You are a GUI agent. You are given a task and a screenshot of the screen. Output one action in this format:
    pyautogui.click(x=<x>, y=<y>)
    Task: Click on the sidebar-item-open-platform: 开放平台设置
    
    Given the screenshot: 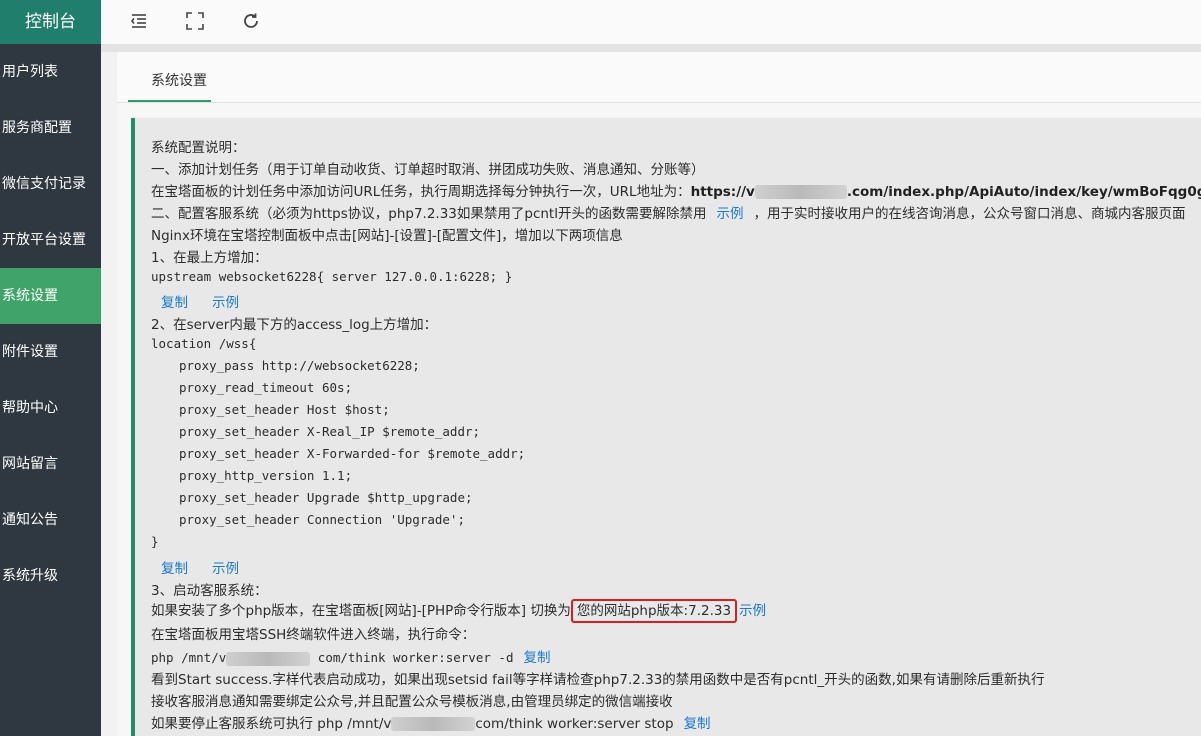 What is the action you would take?
    pyautogui.click(x=50, y=240)
    